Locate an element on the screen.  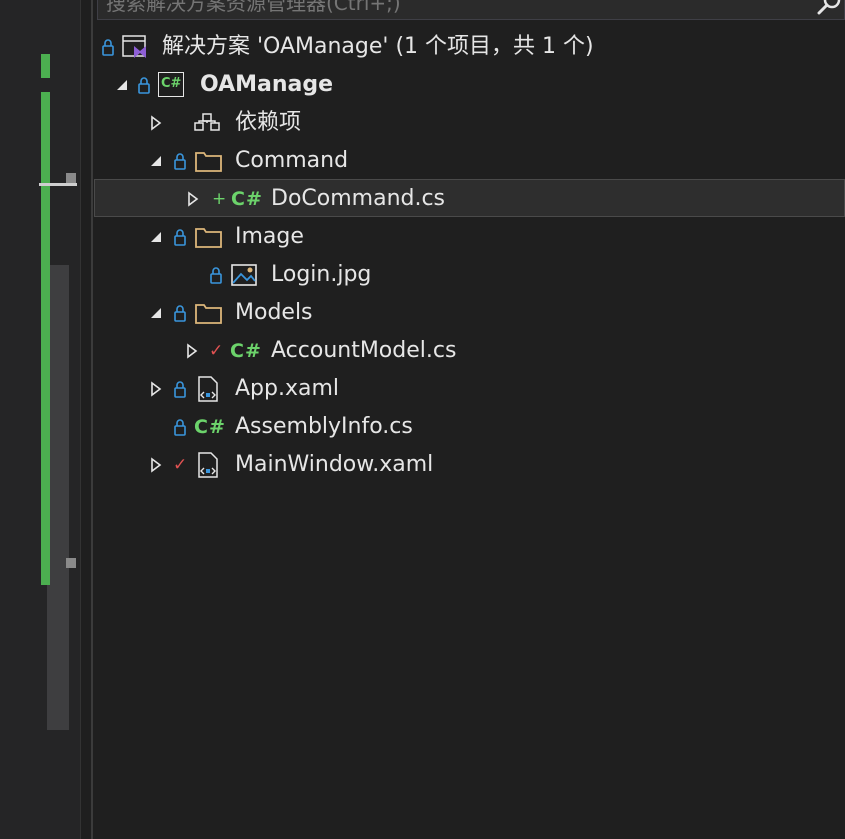
tree-item-accountmodel: ✓ C# AccountModel.cs is located at coordinates (469, 351).